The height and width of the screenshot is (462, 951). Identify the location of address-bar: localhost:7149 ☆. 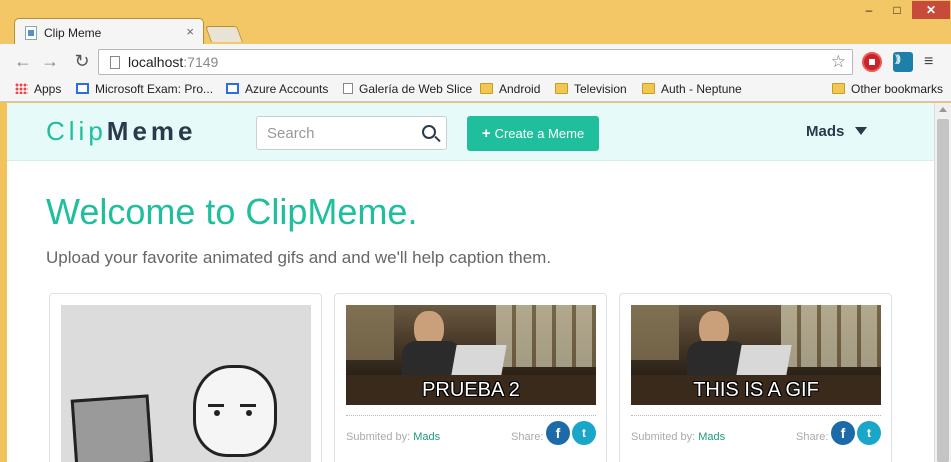
(475, 62).